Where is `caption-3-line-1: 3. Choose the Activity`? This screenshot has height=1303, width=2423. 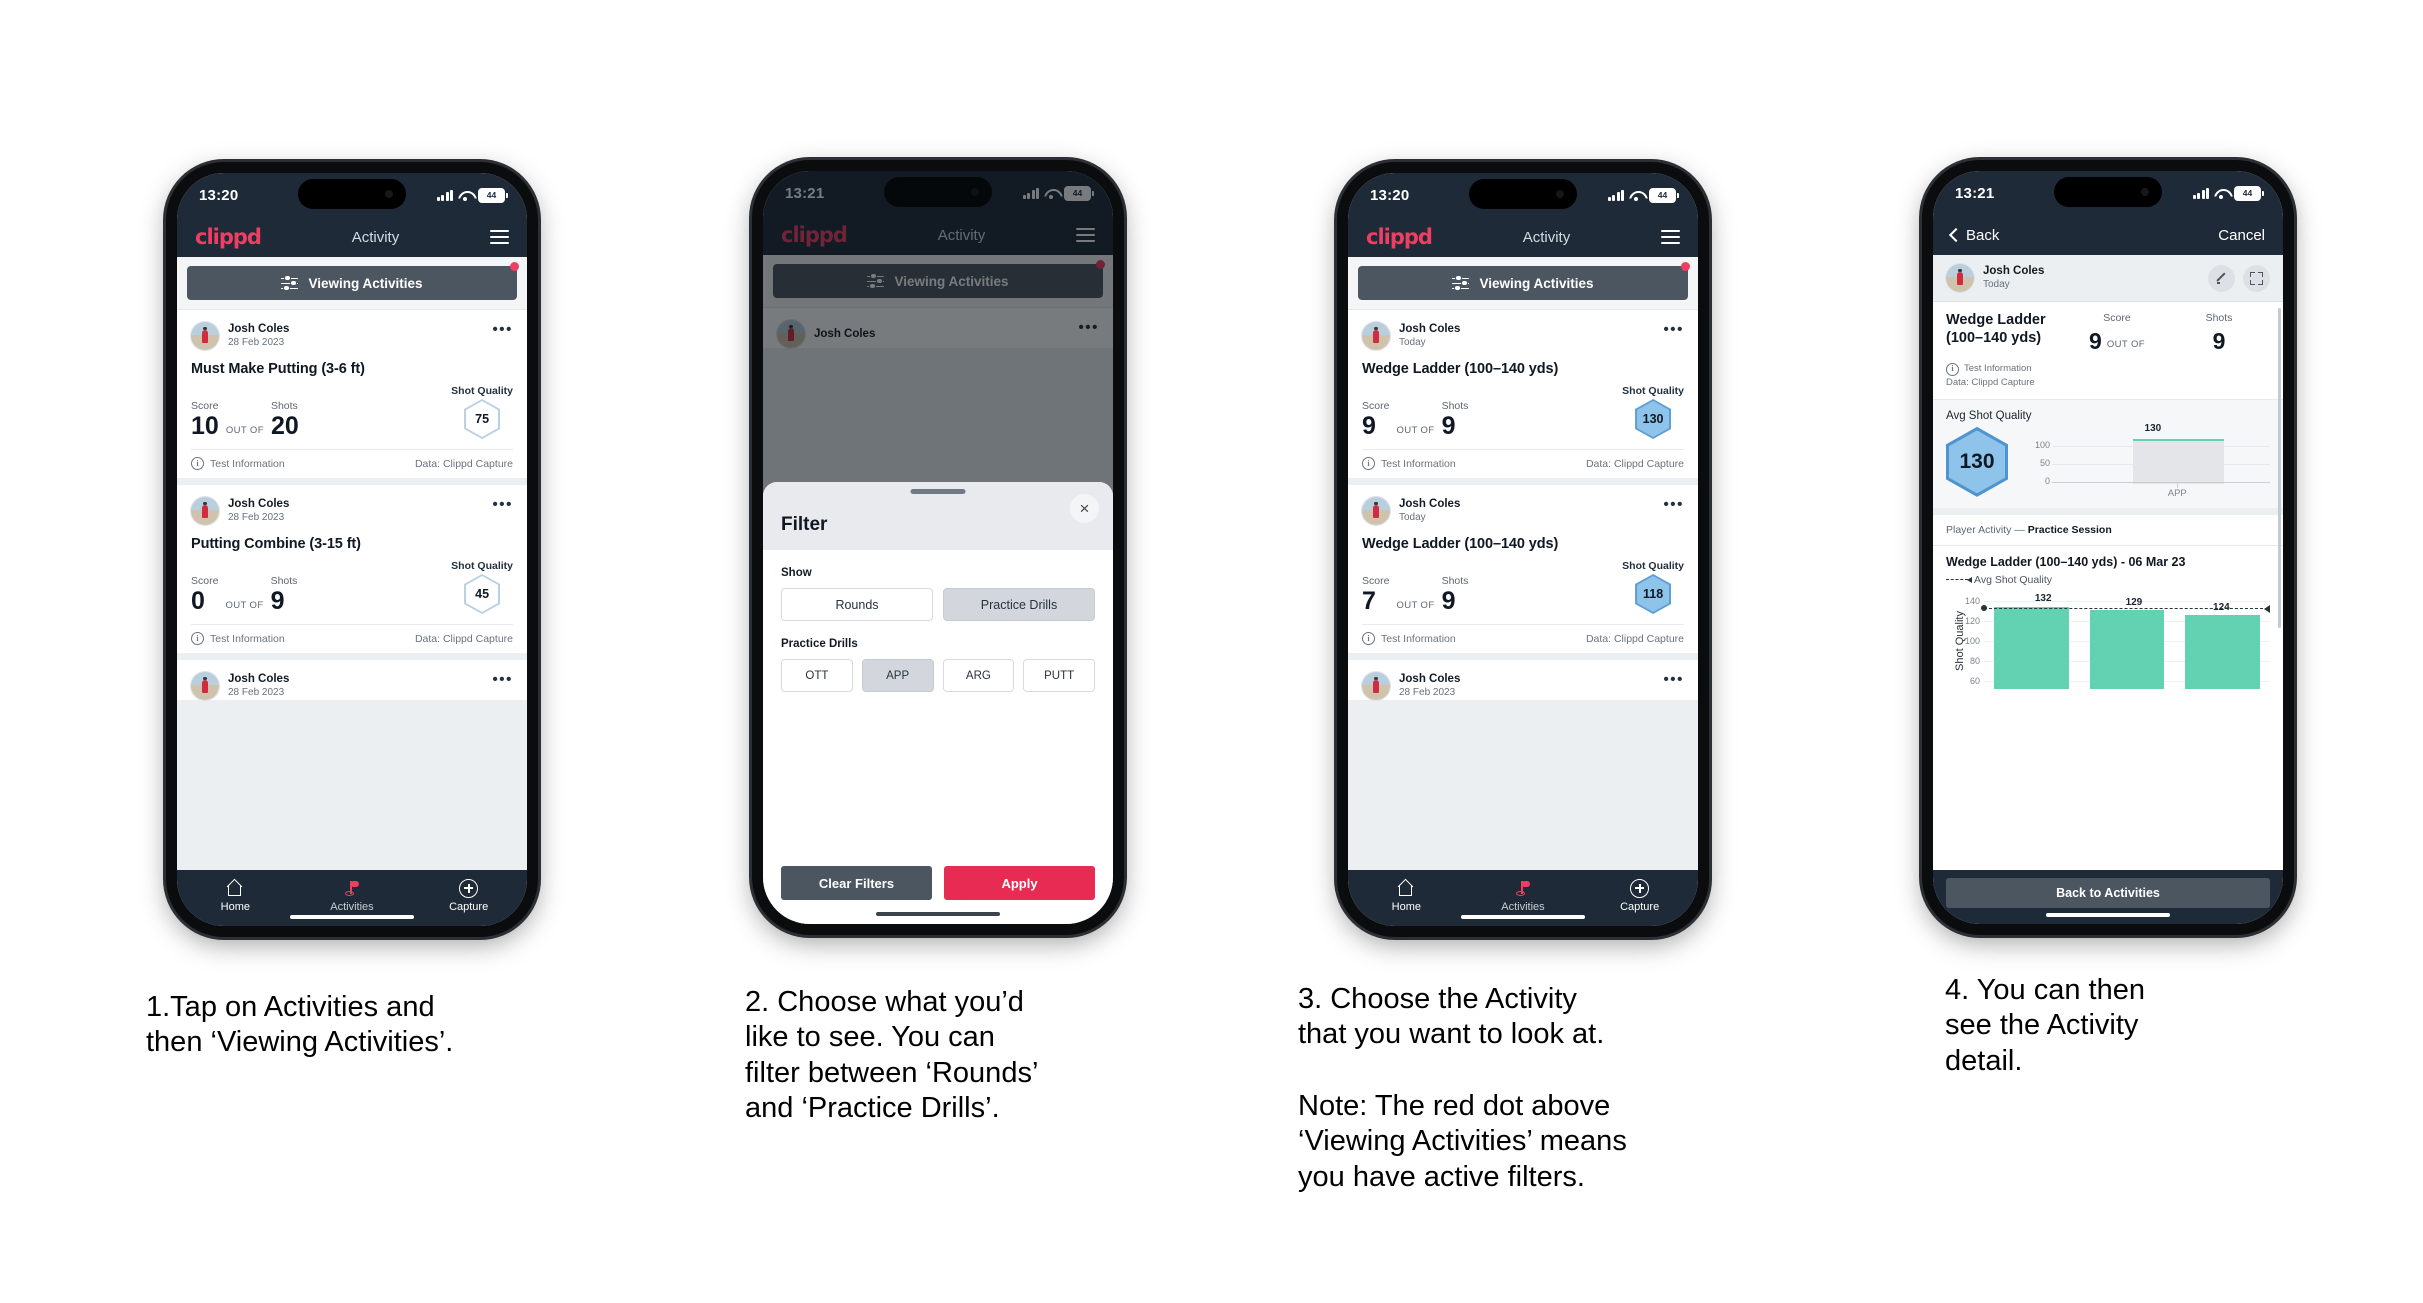 caption-3-line-1: 3. Choose the Activity is located at coordinates (1437, 999).